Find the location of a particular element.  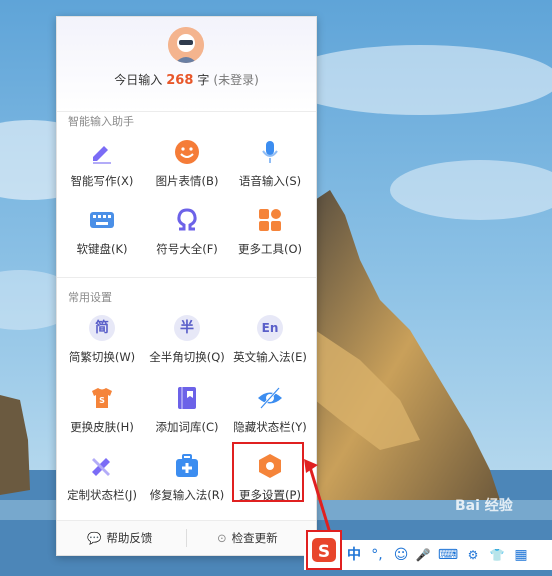

emoji-icon: ☺ is located at coordinates (401, 555).